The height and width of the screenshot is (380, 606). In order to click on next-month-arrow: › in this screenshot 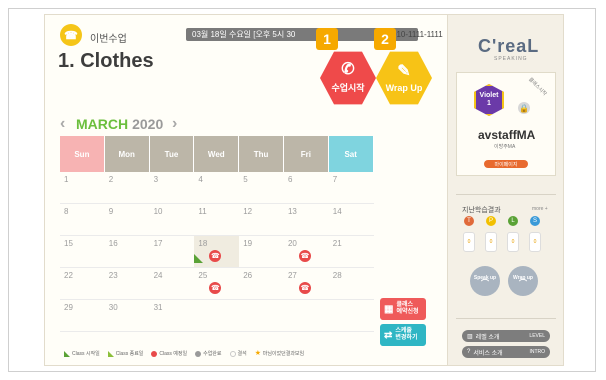, I will do `click(174, 124)`.